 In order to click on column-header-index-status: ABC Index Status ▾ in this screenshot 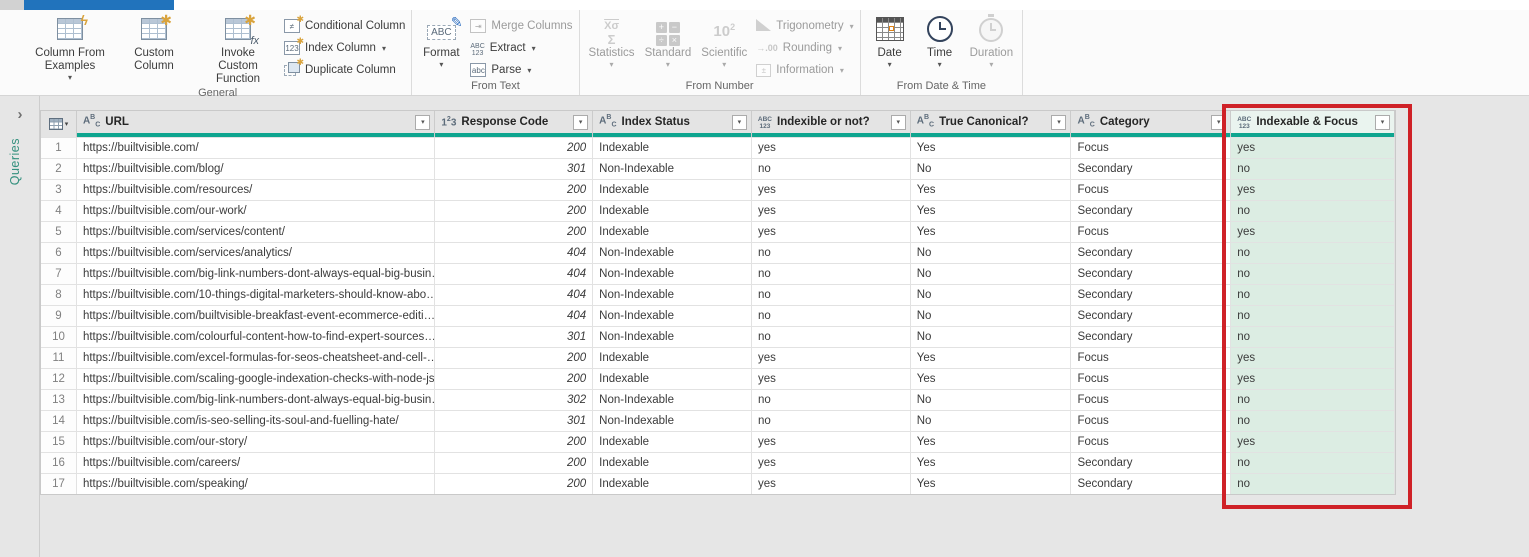, I will do `click(672, 124)`.